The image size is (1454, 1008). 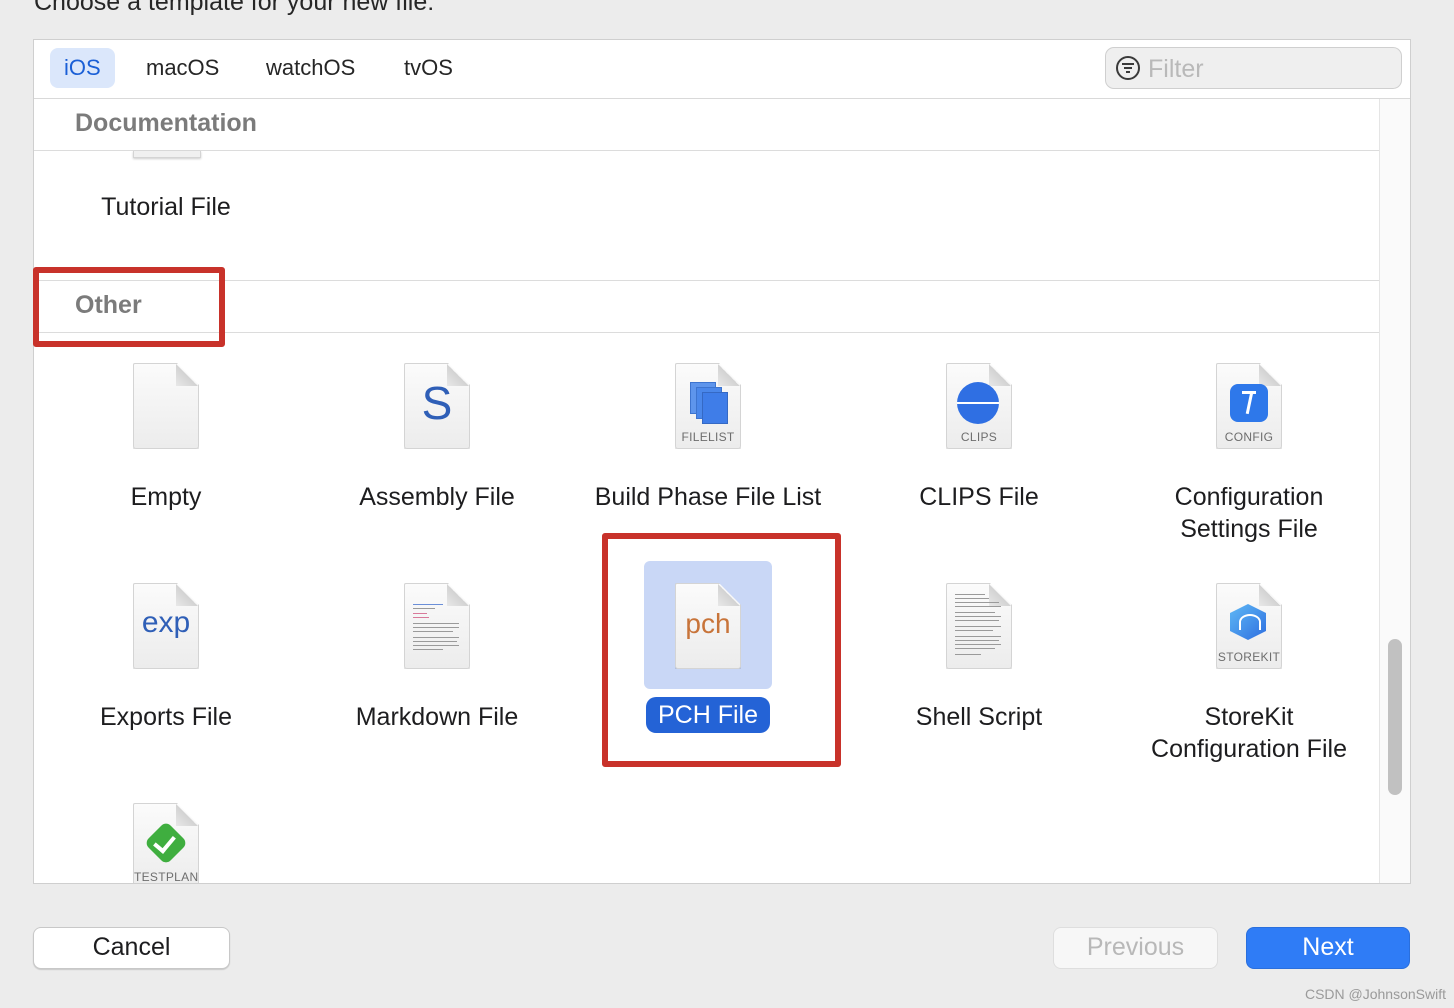 I want to click on dialog-heading: Choose a template for your new file:, so click(x=234, y=8).